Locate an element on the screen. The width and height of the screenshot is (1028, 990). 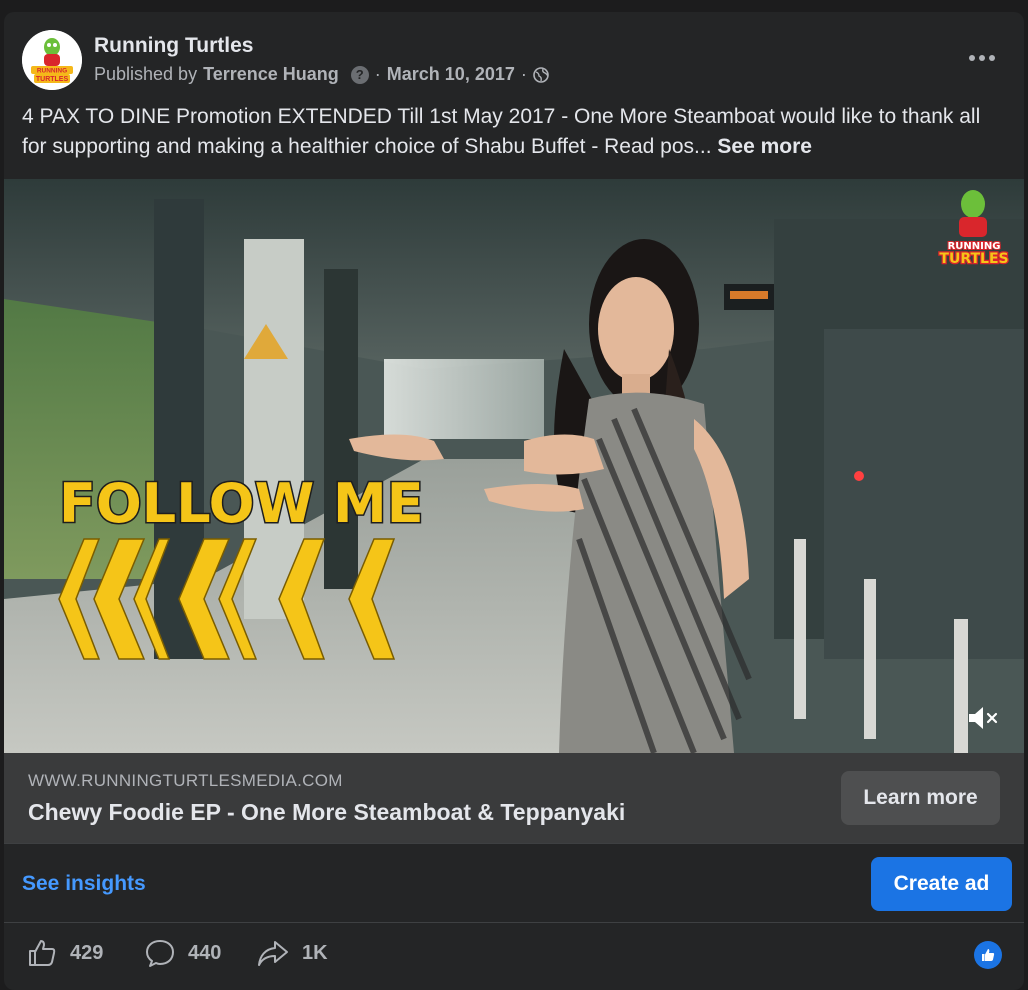
globe-icon is located at coordinates (541, 74).